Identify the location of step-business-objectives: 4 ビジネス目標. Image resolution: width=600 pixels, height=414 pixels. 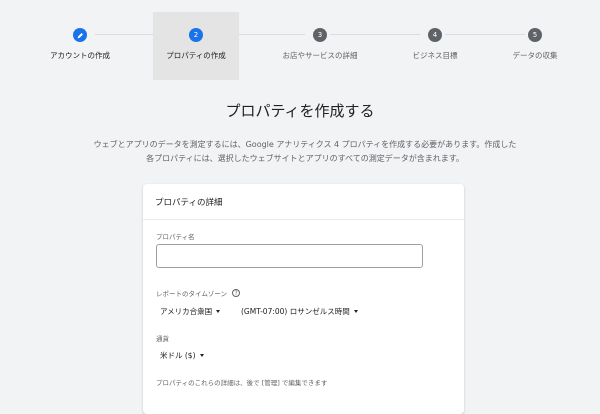
(435, 46).